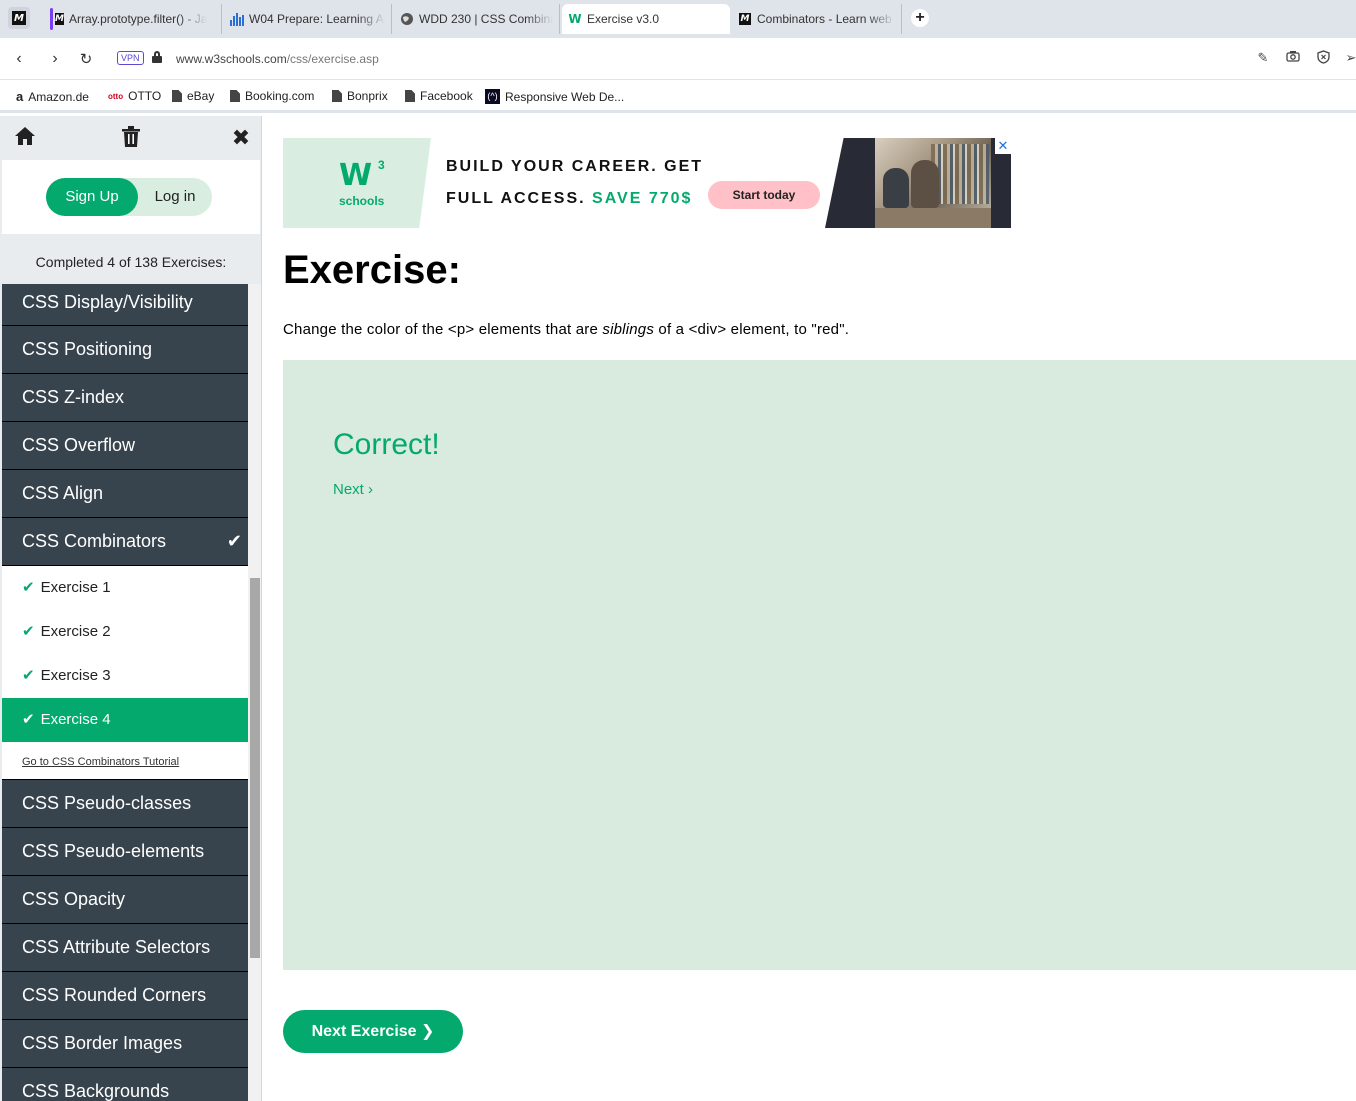 This screenshot has width=1356, height=1101. Describe the element at coordinates (201, 96) in the screenshot. I see `bookmark-label: eBay` at that location.